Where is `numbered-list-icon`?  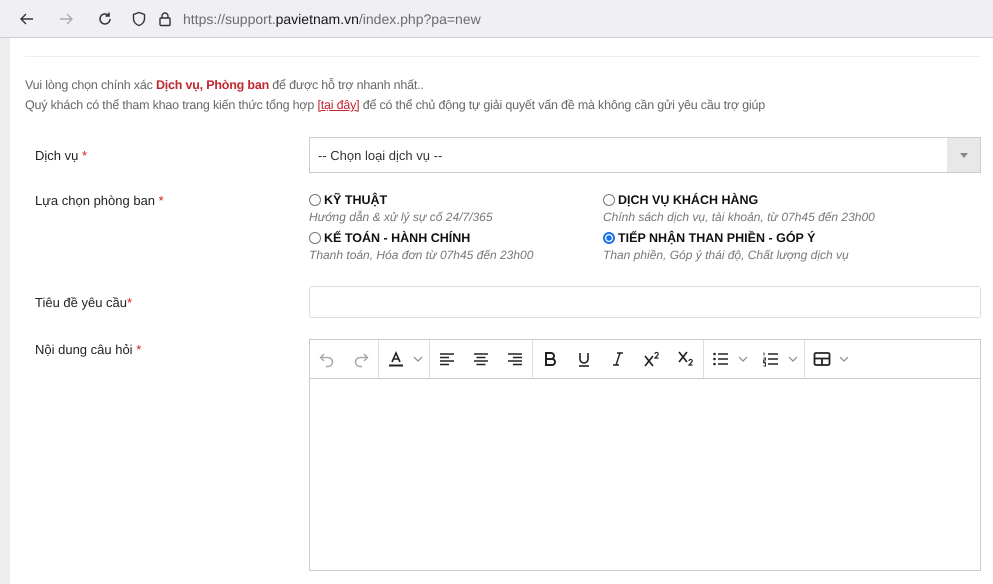
numbered-list-icon is located at coordinates (771, 359).